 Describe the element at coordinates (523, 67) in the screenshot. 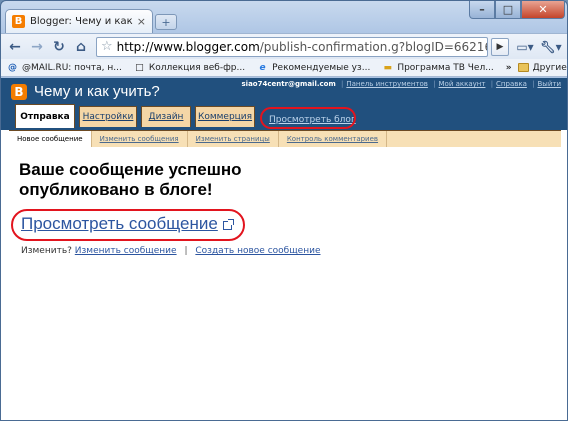

I see `folder-icon` at that location.